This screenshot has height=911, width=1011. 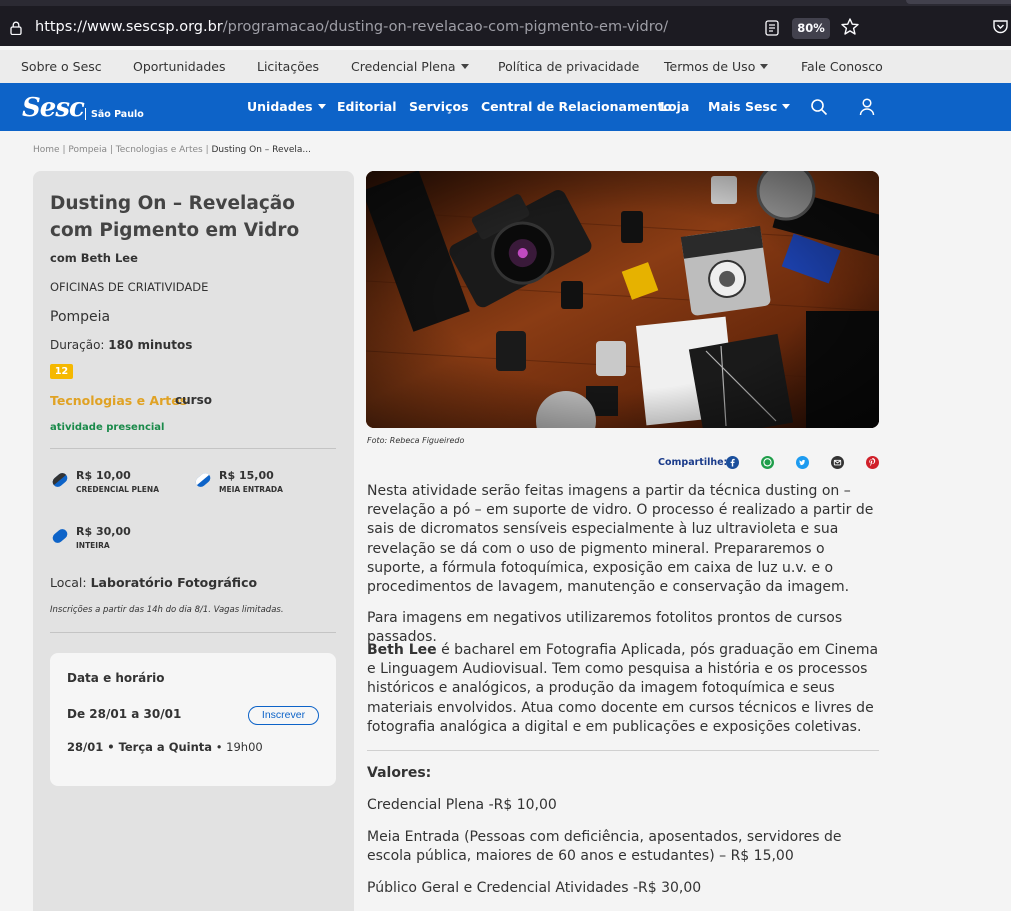 What do you see at coordinates (288, 66) in the screenshot?
I see `nav-licitacoes: Licitações` at bounding box center [288, 66].